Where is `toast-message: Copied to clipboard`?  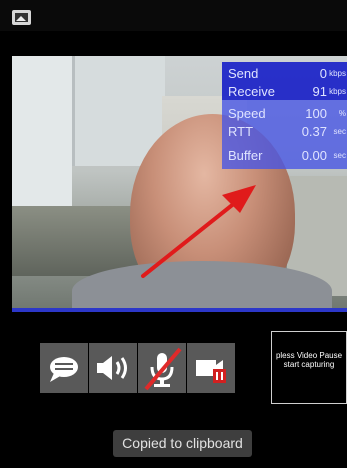
toast-message: Copied to clipboard is located at coordinates (182, 443).